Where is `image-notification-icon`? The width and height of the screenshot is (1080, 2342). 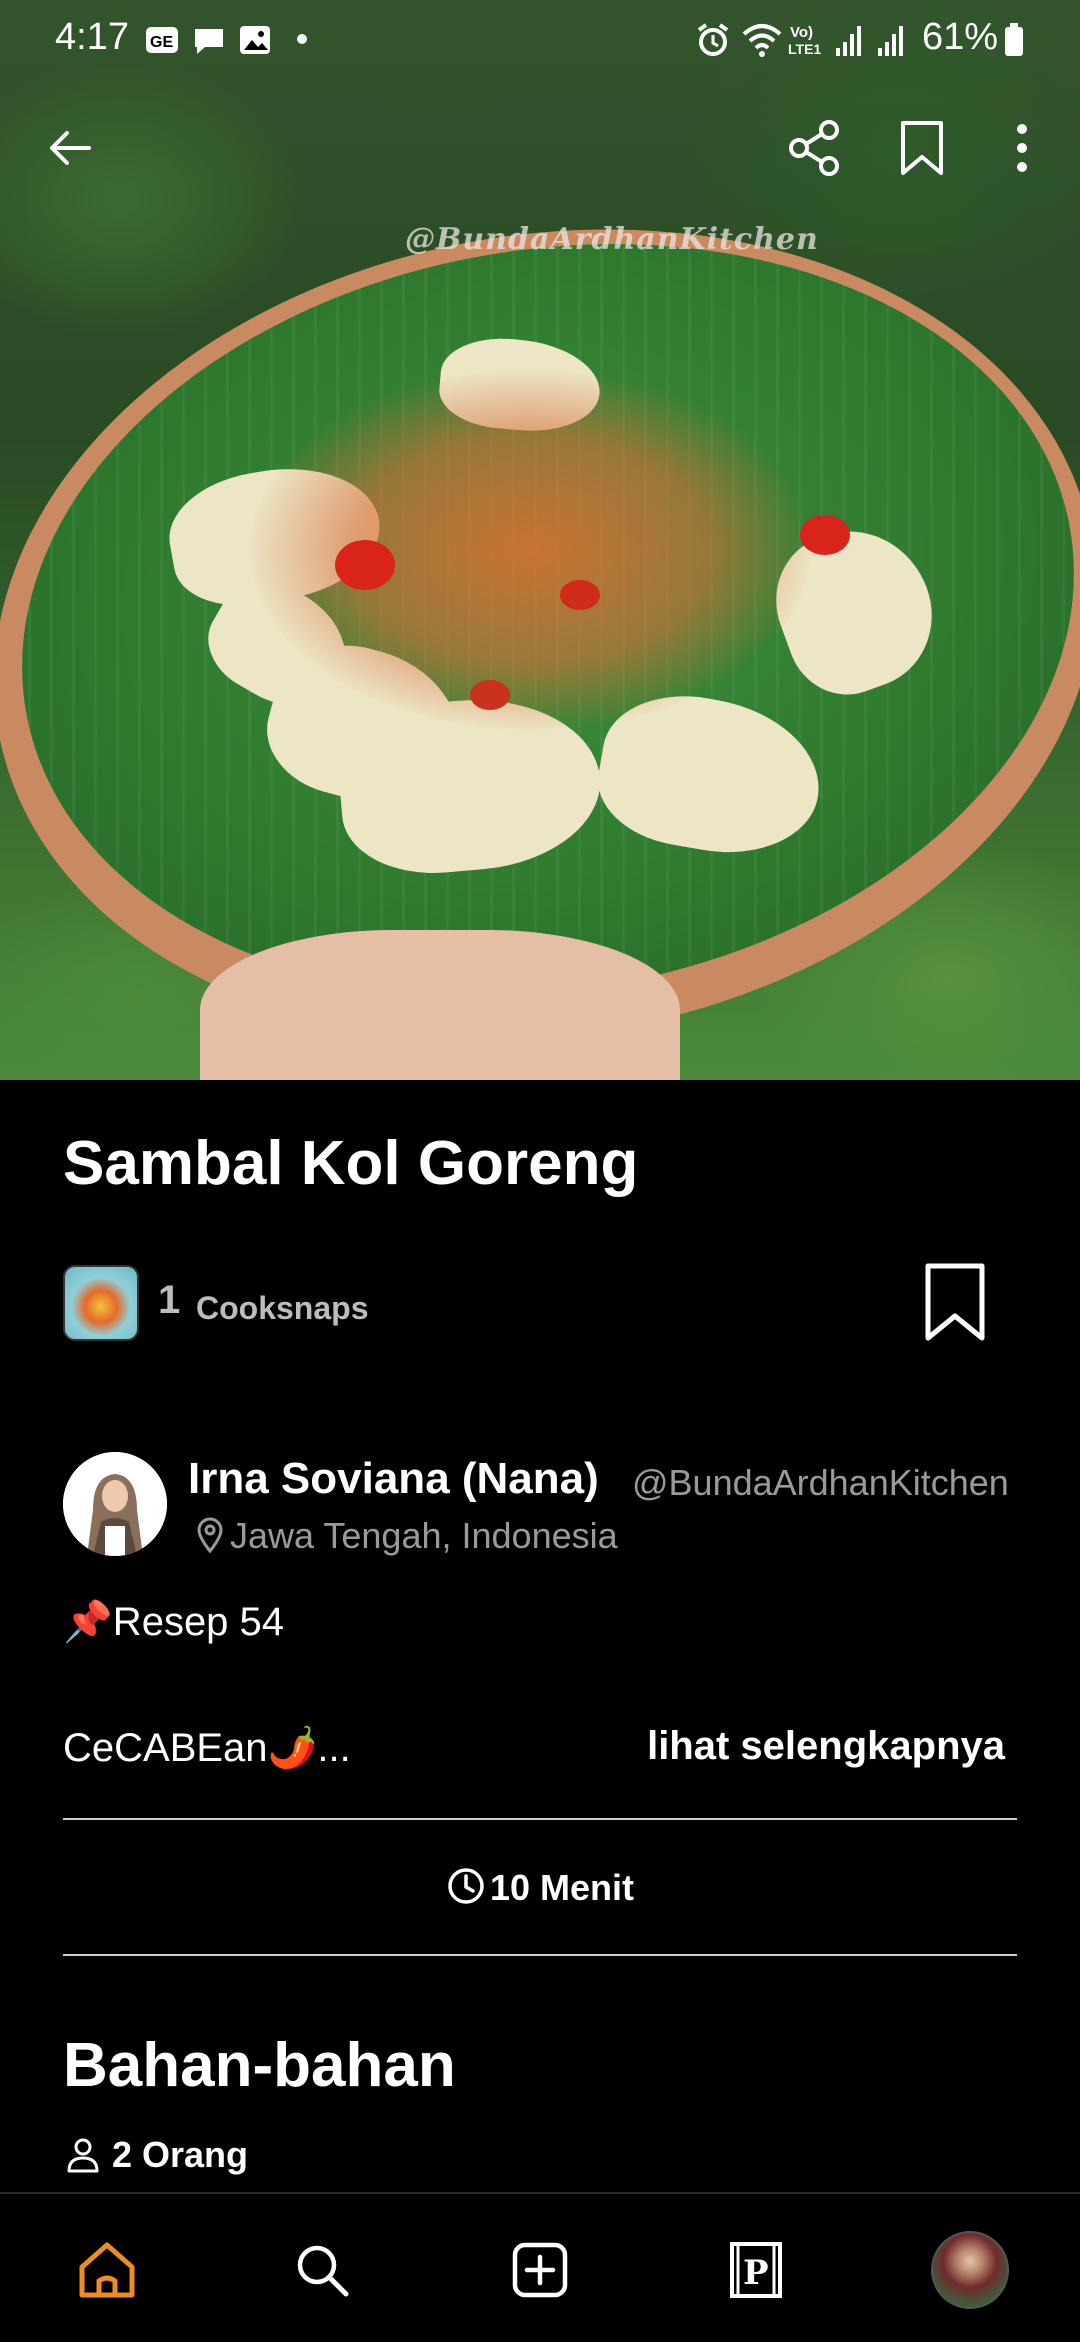 image-notification-icon is located at coordinates (255, 40).